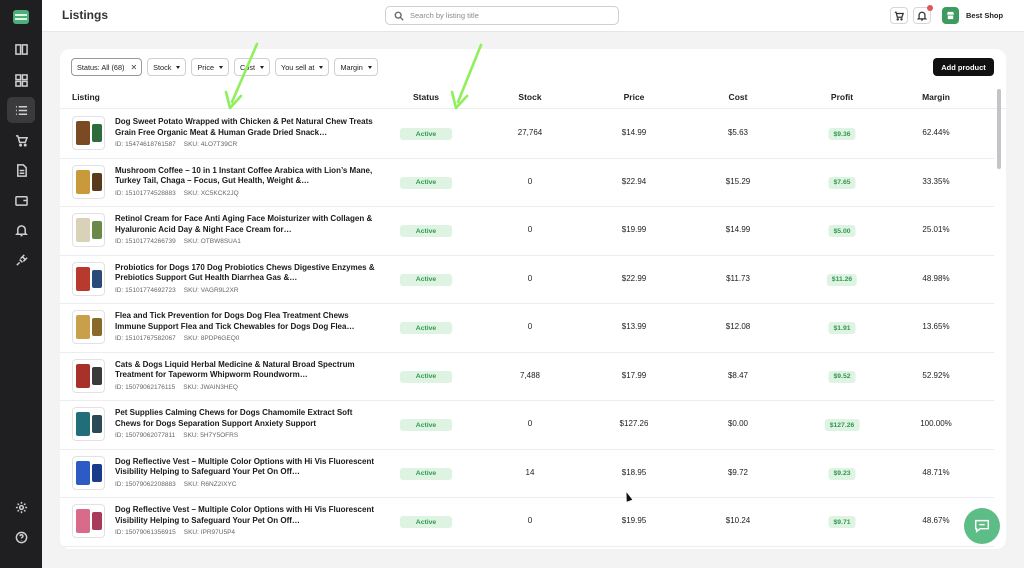 The height and width of the screenshot is (568, 1024). I want to click on profit-badge: $9.52, so click(842, 376).